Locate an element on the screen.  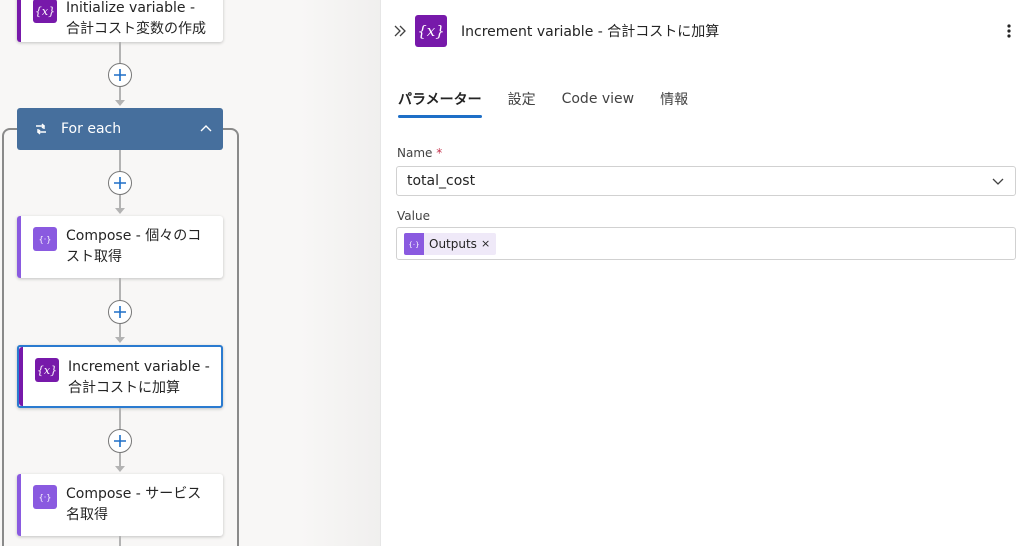
name-dropdown: total_cost is located at coordinates (706, 181).